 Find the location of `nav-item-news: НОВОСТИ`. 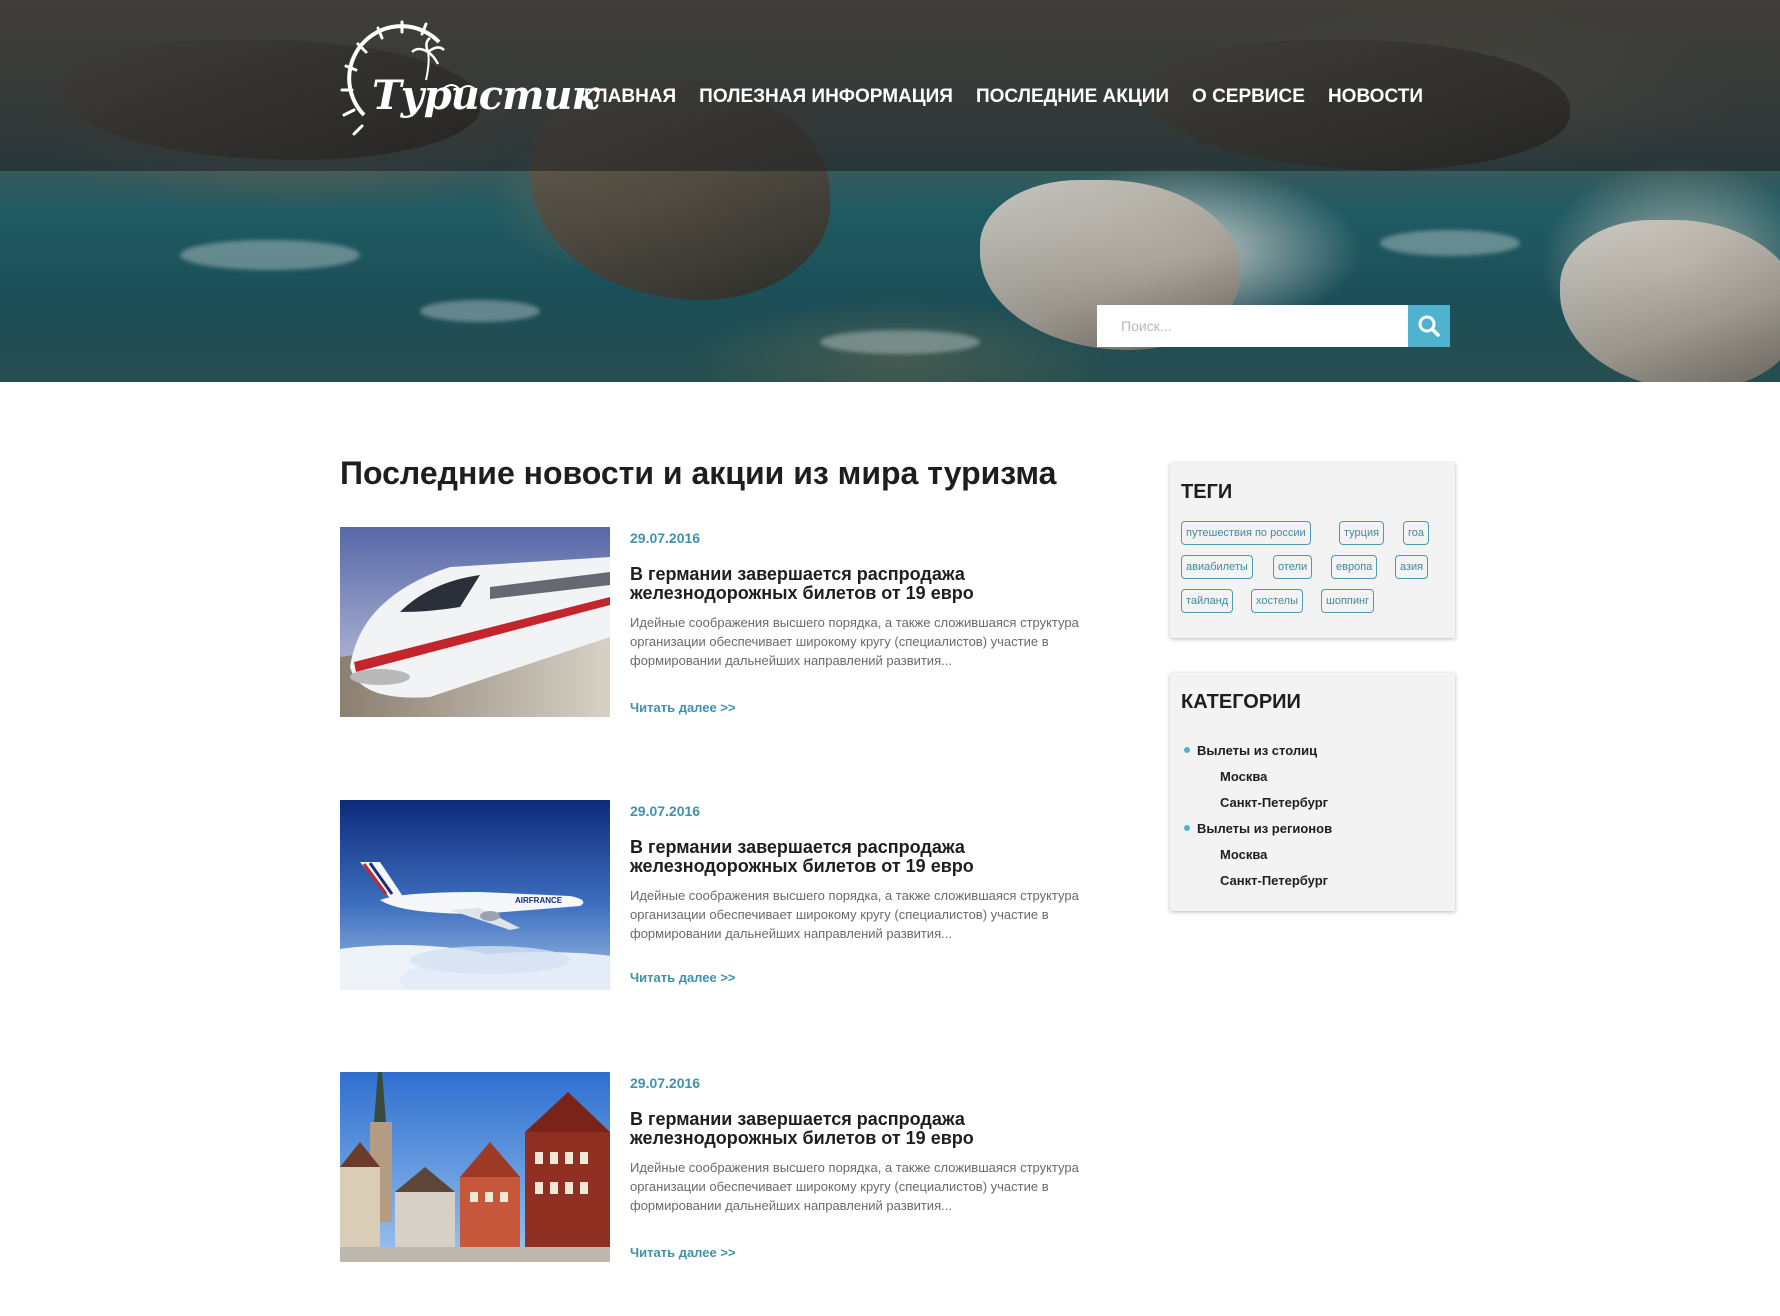

nav-item-news: НОВОСТИ is located at coordinates (1375, 98).